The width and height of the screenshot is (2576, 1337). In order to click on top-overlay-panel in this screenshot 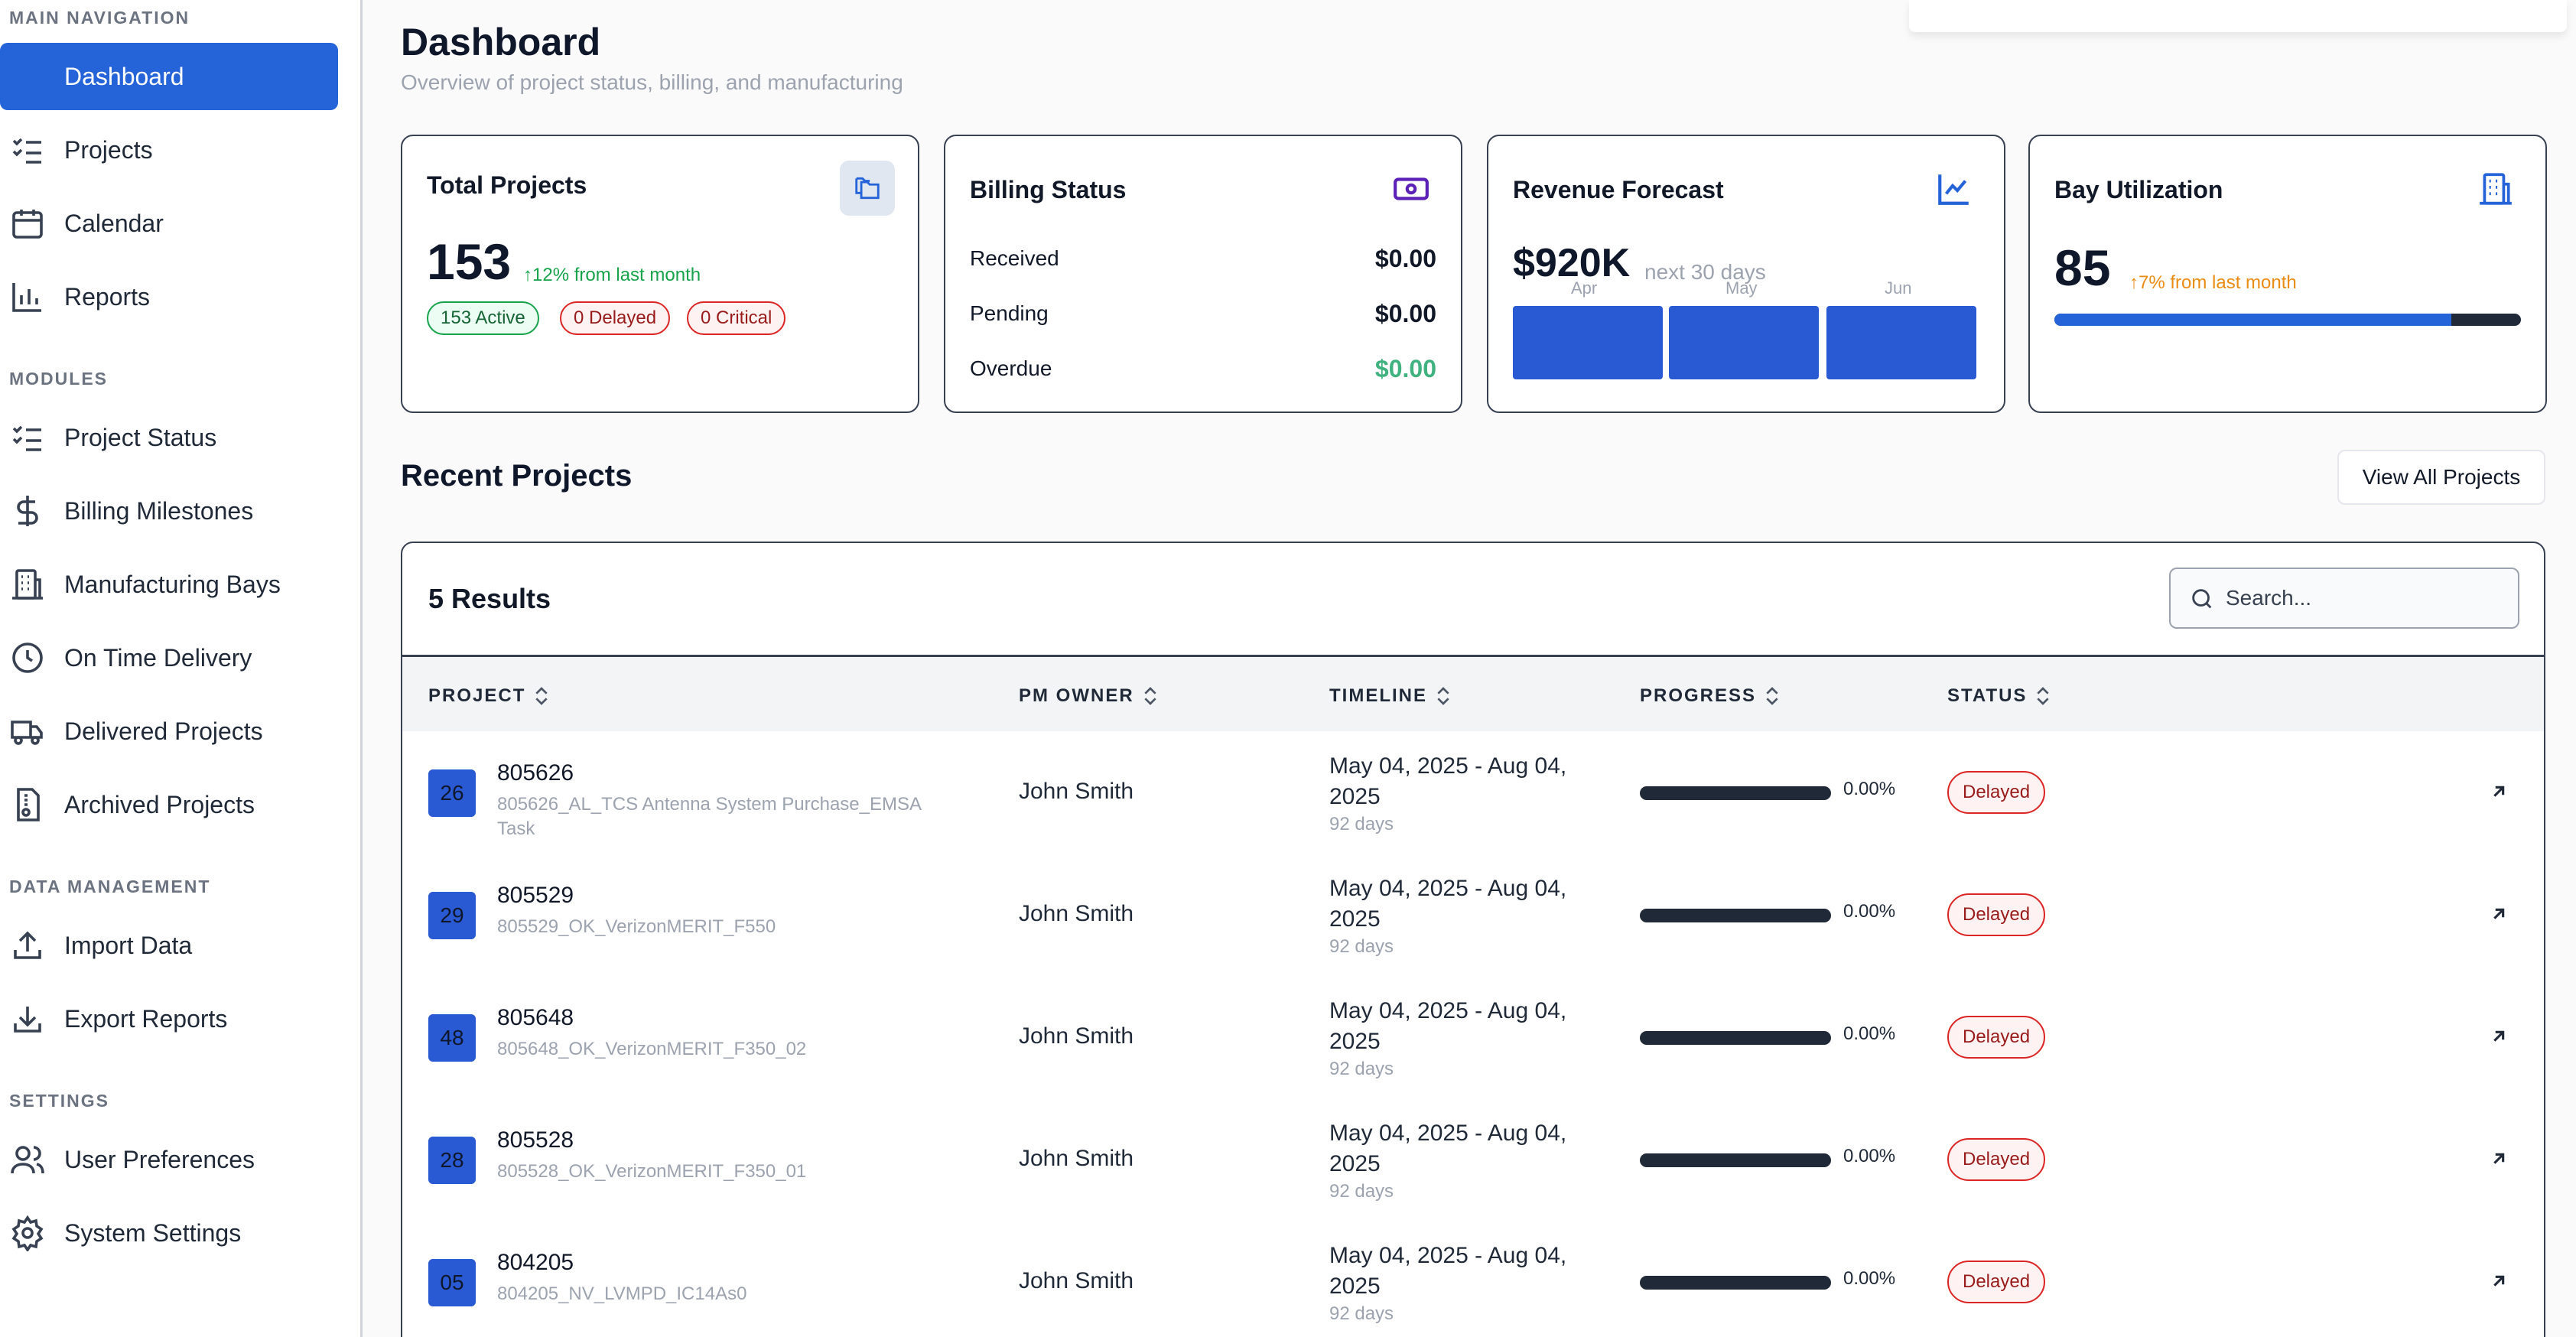, I will do `click(2238, 16)`.